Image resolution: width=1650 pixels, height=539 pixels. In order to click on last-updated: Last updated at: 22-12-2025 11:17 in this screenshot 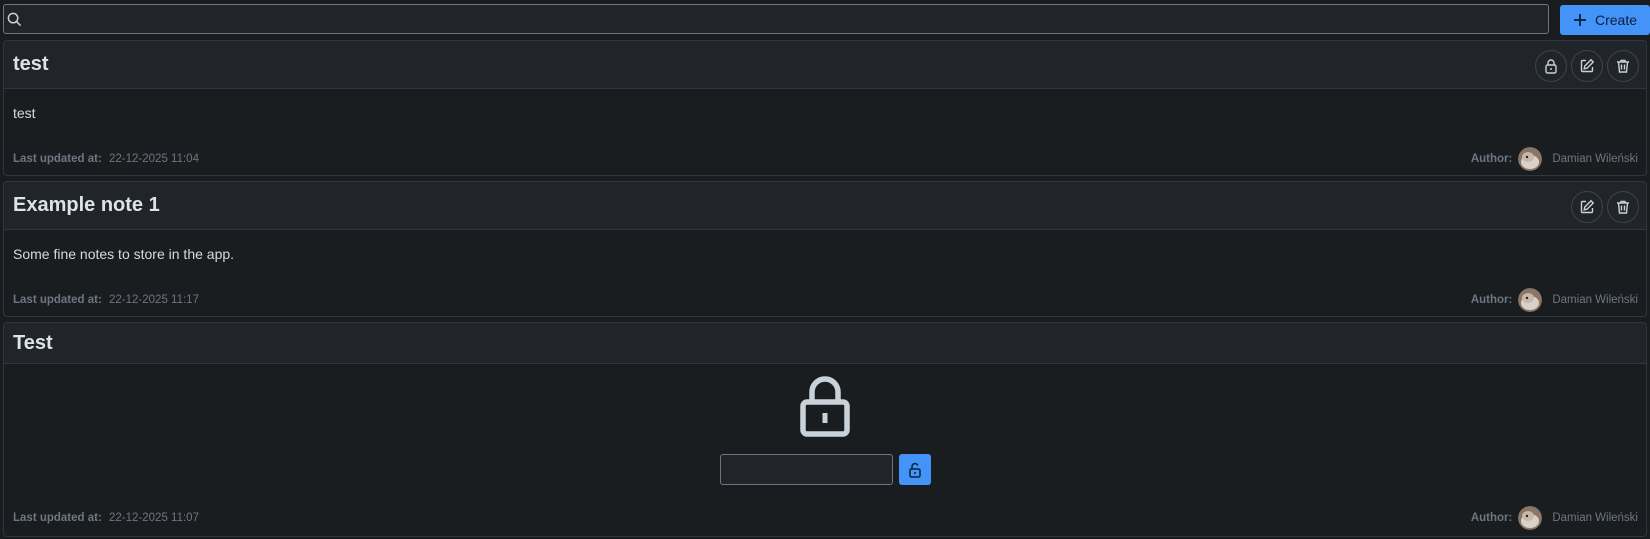, I will do `click(106, 300)`.